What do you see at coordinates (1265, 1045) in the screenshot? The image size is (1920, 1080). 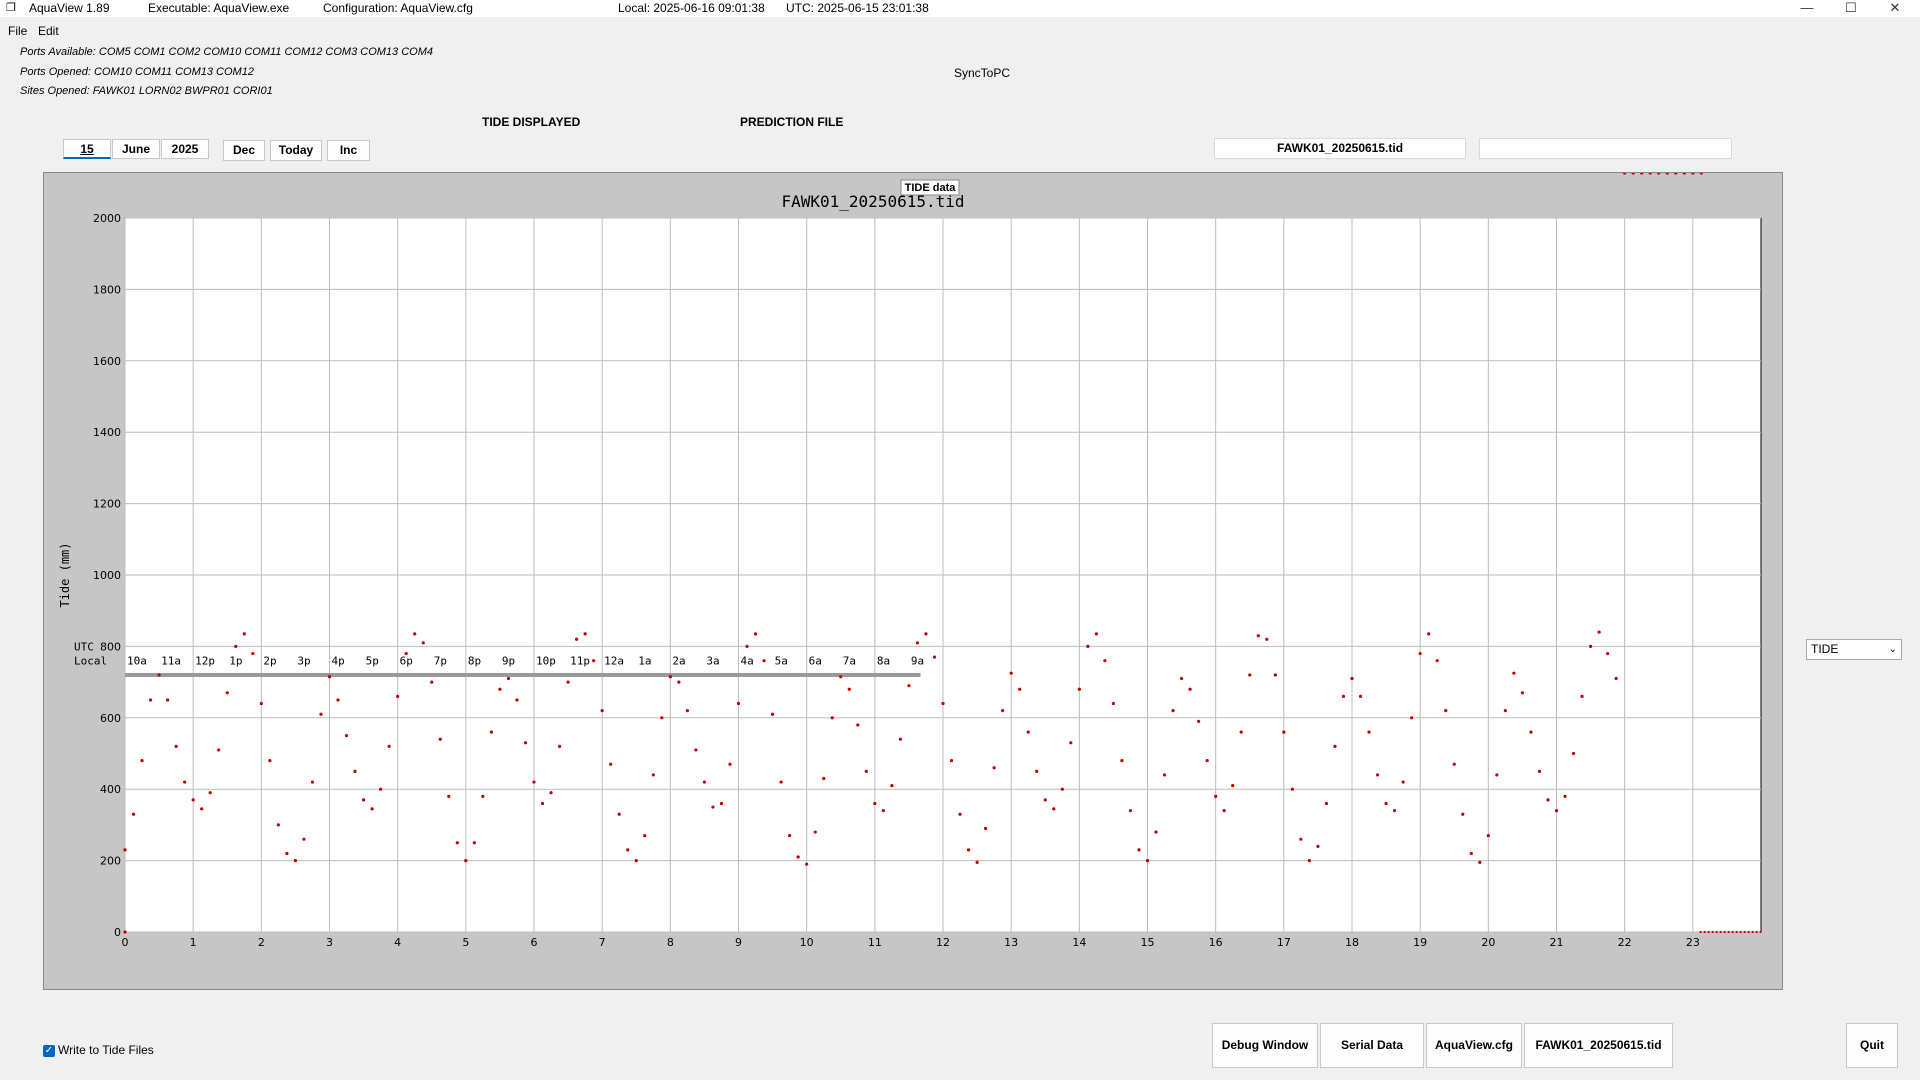 I see `debug-window-button: Debug Window` at bounding box center [1265, 1045].